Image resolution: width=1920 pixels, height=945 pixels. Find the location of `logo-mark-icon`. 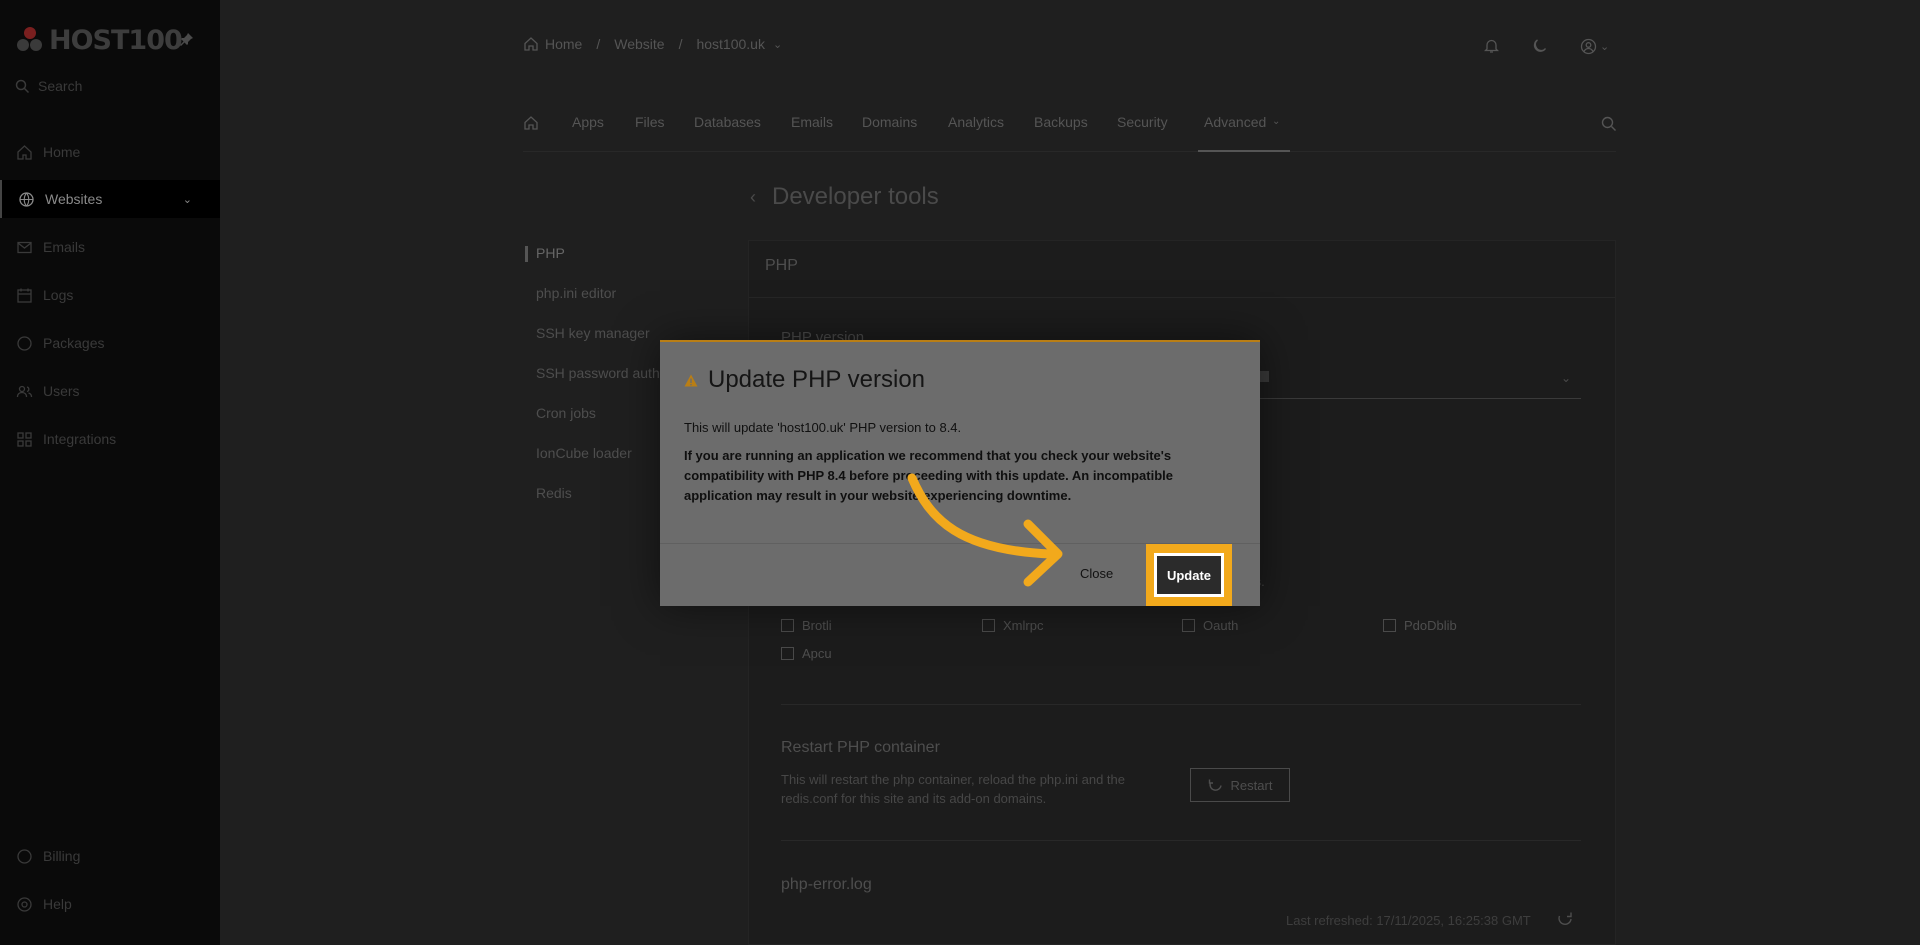

logo-mark-icon is located at coordinates (30, 41).